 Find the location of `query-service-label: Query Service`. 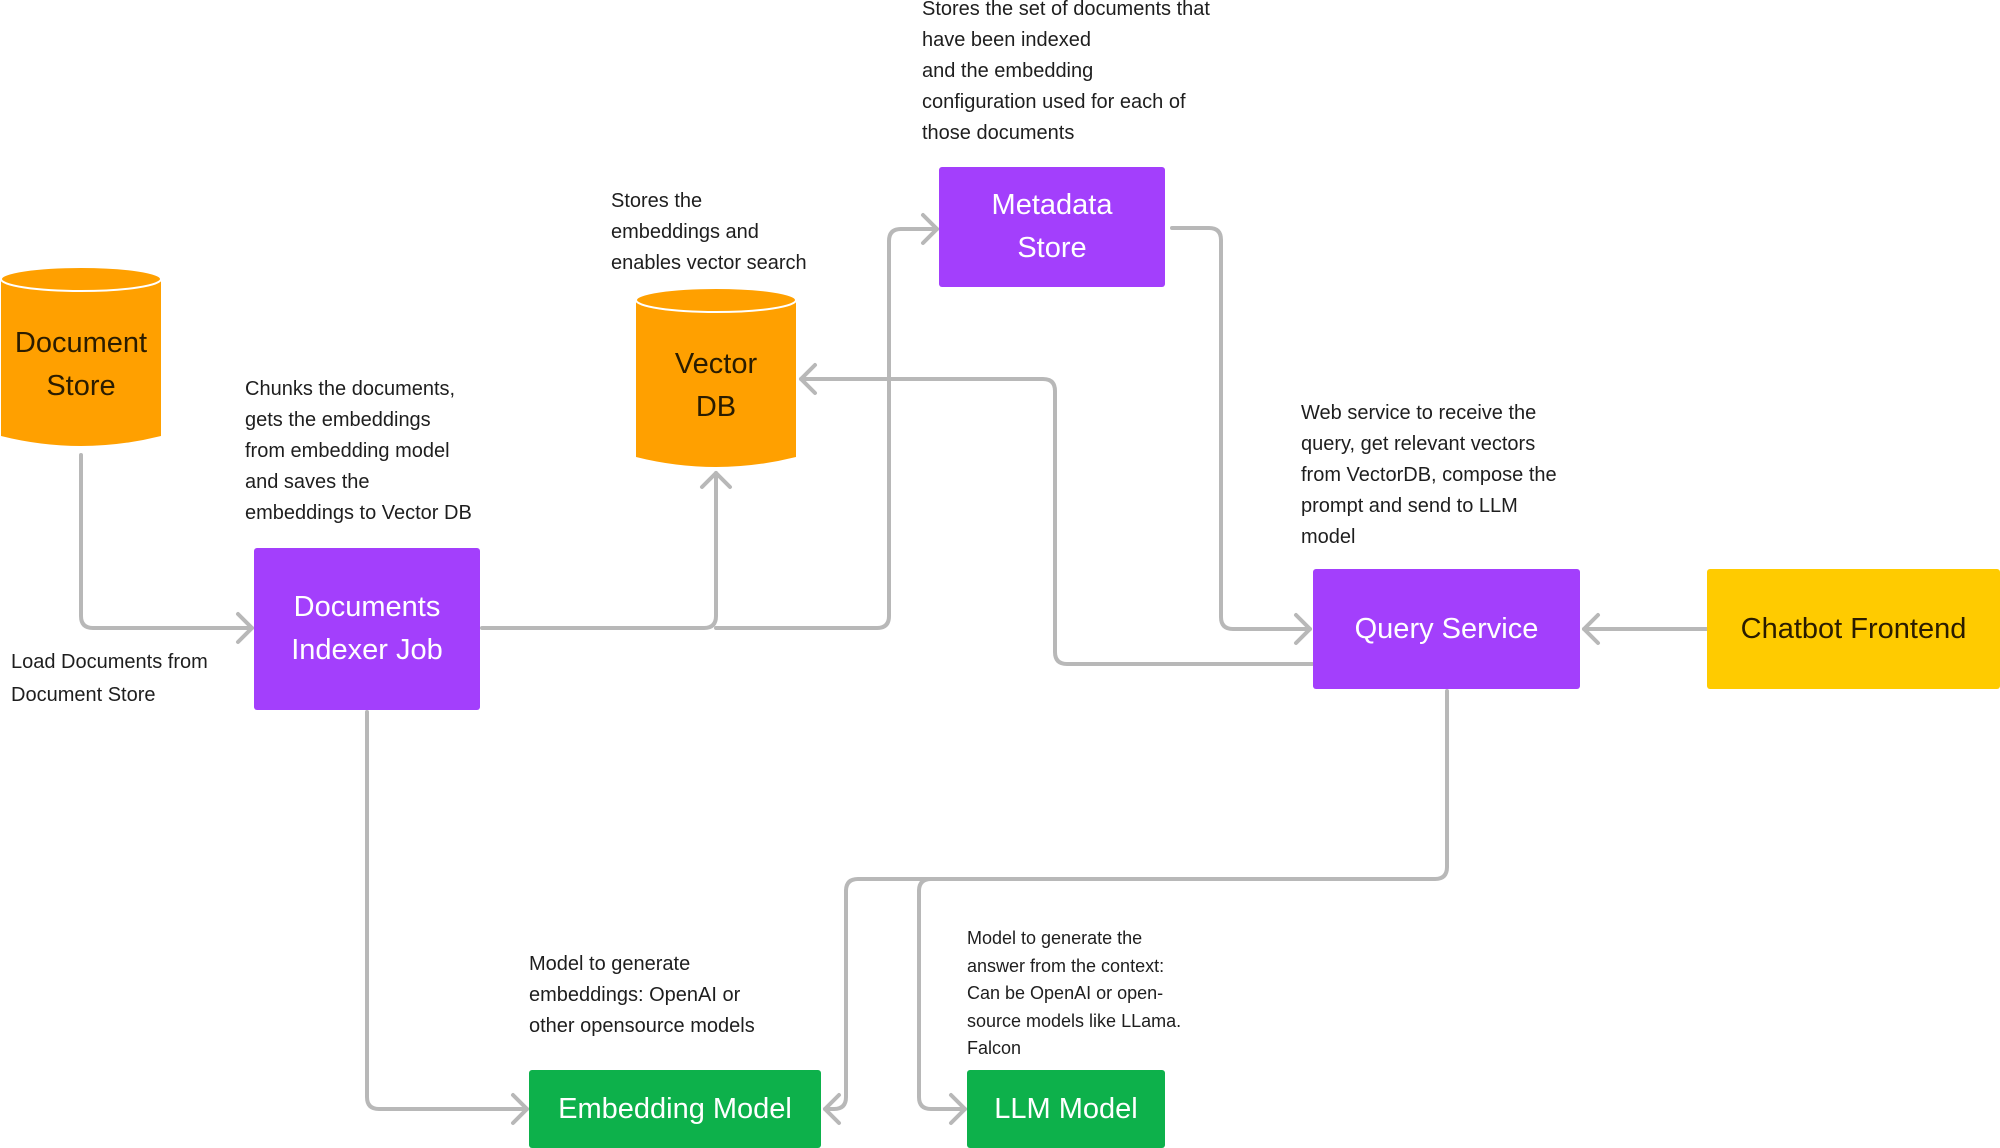

query-service-label: Query Service is located at coordinates (1446, 628).